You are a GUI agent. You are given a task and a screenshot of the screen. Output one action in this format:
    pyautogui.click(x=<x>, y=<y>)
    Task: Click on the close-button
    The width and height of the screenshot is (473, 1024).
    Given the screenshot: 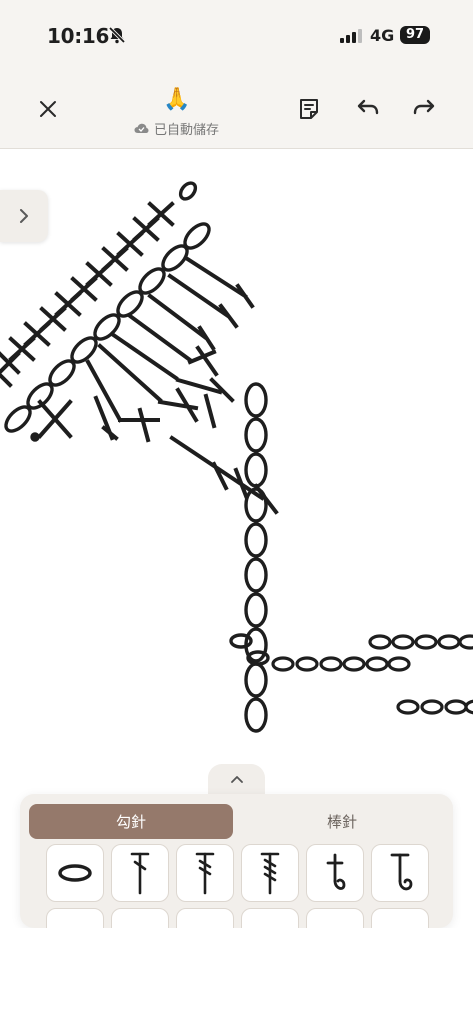 What is the action you would take?
    pyautogui.click(x=48, y=109)
    